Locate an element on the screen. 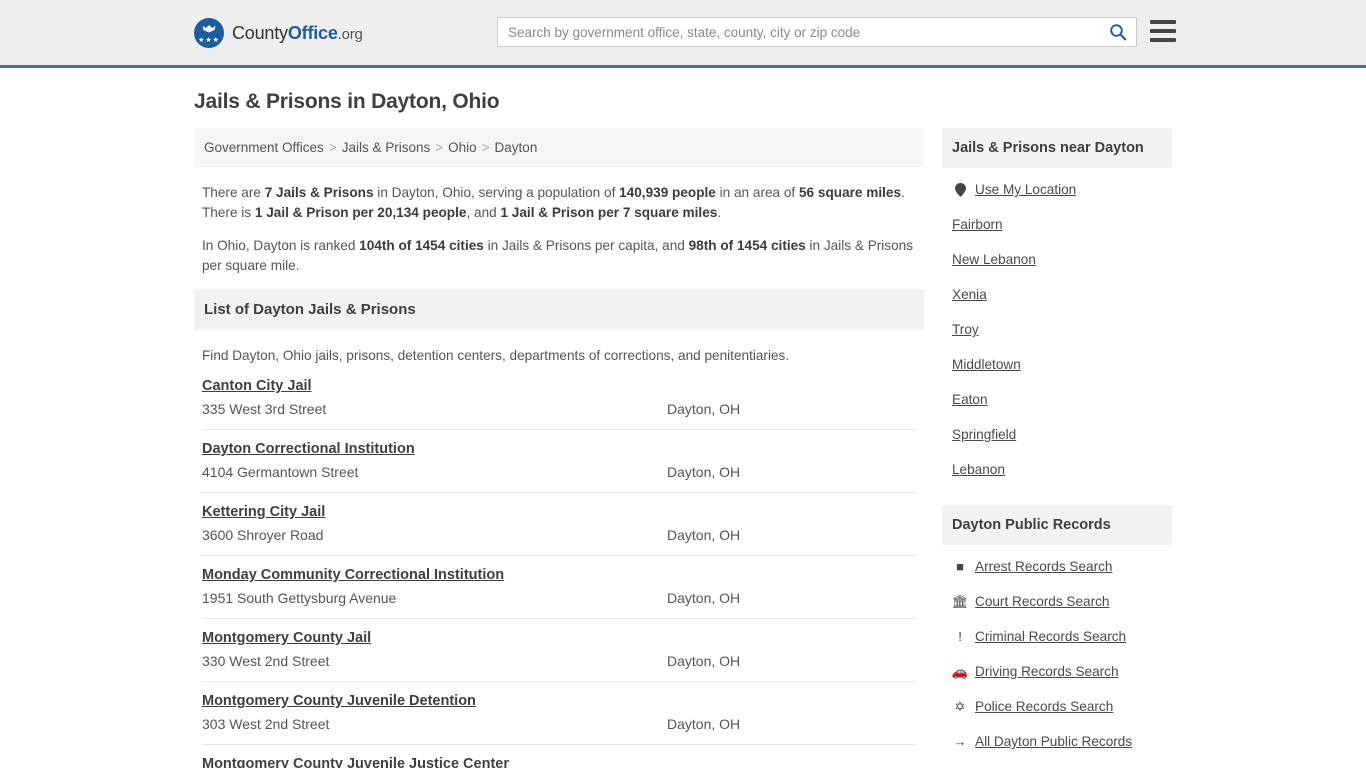 The height and width of the screenshot is (768, 1366). jail-prison-detail: 335 West 3rd Street Dayton, OH is located at coordinates (559, 409).